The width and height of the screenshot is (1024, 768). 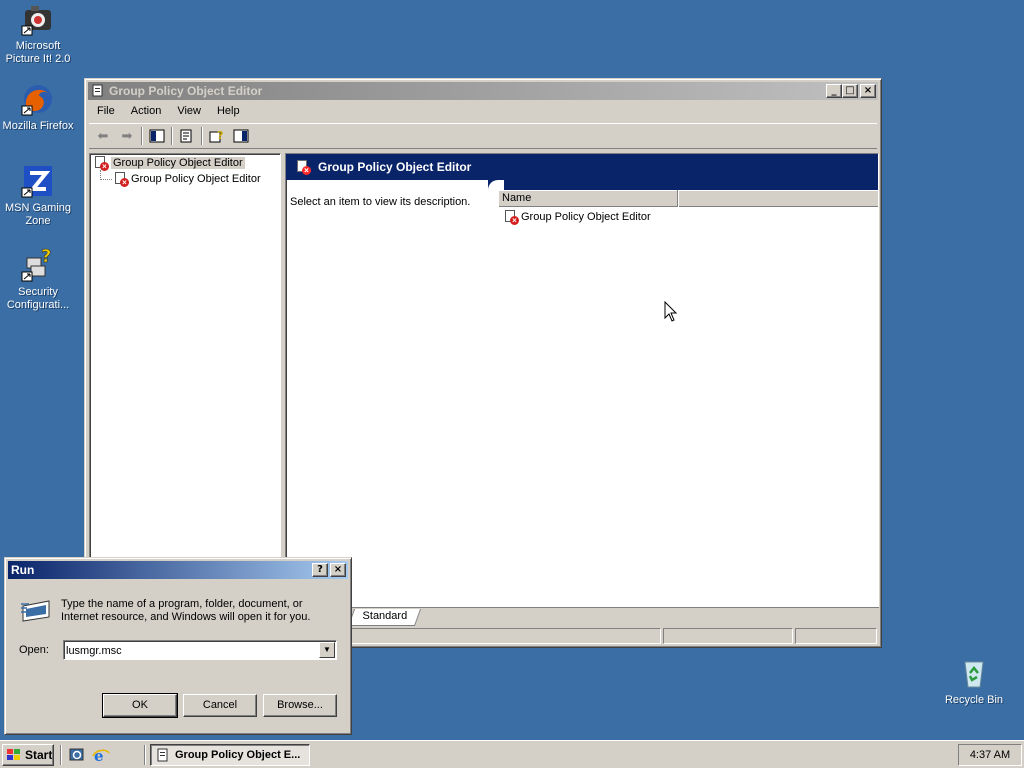 What do you see at coordinates (220, 705) in the screenshot?
I see `cancel-button: Cancel` at bounding box center [220, 705].